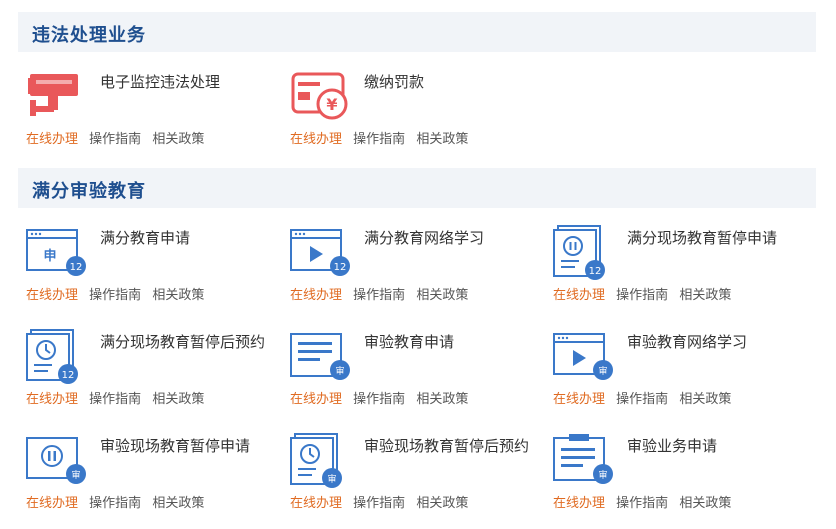 This screenshot has width=836, height=529. What do you see at coordinates (146, 373) in the screenshot?
I see `service-item-full-score-pause-appointment: 12 满分现场教育暂停后预约 在线办理 操作指南 相关政策` at bounding box center [146, 373].